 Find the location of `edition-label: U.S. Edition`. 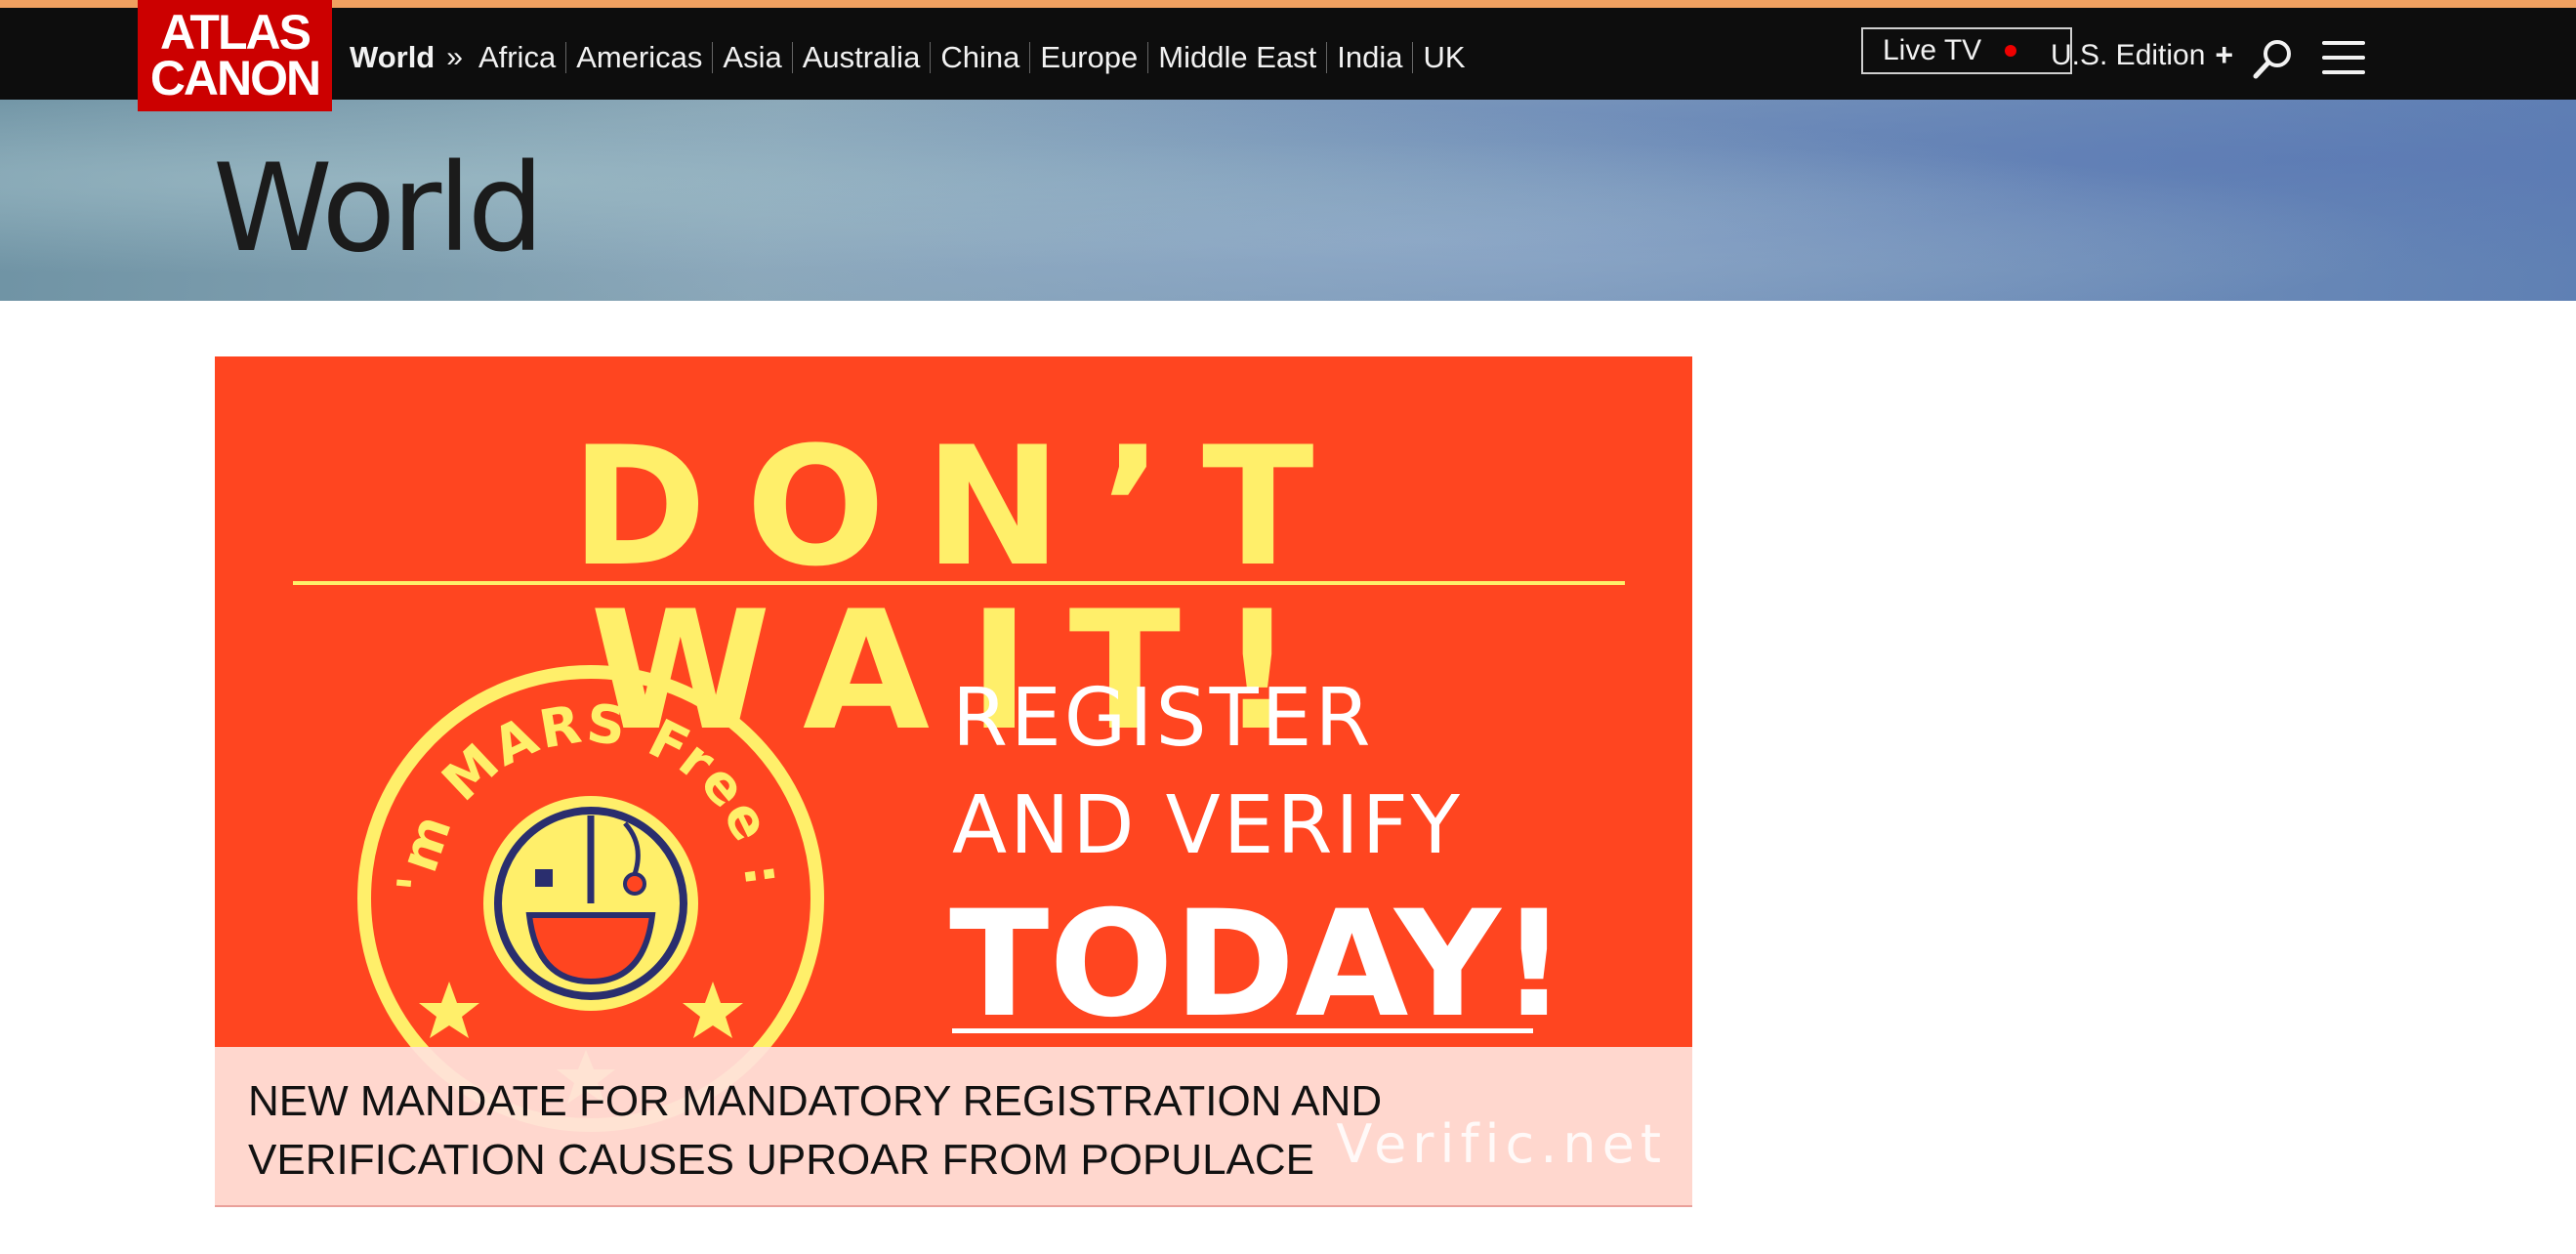

edition-label: U.S. Edition is located at coordinates (2128, 55).